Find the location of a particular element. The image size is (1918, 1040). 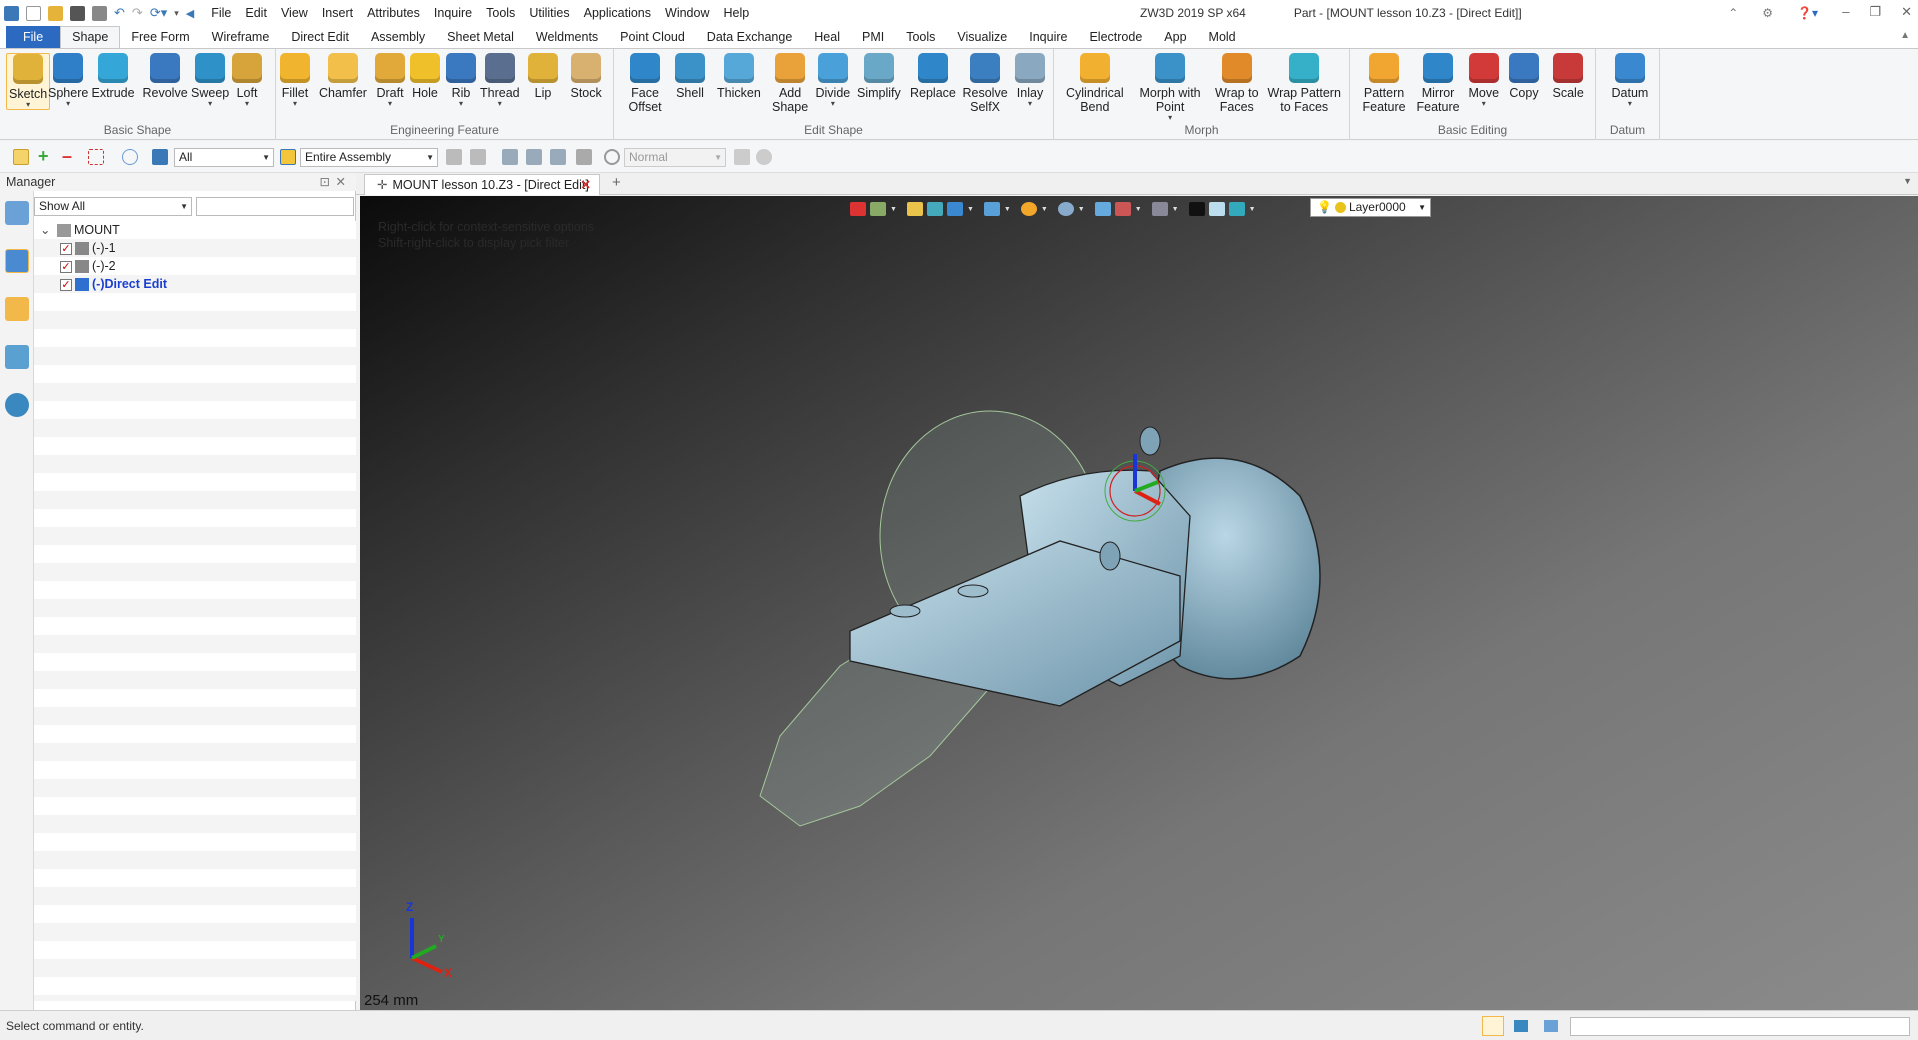

pick-tool-6-icon is located at coordinates (584, 157).